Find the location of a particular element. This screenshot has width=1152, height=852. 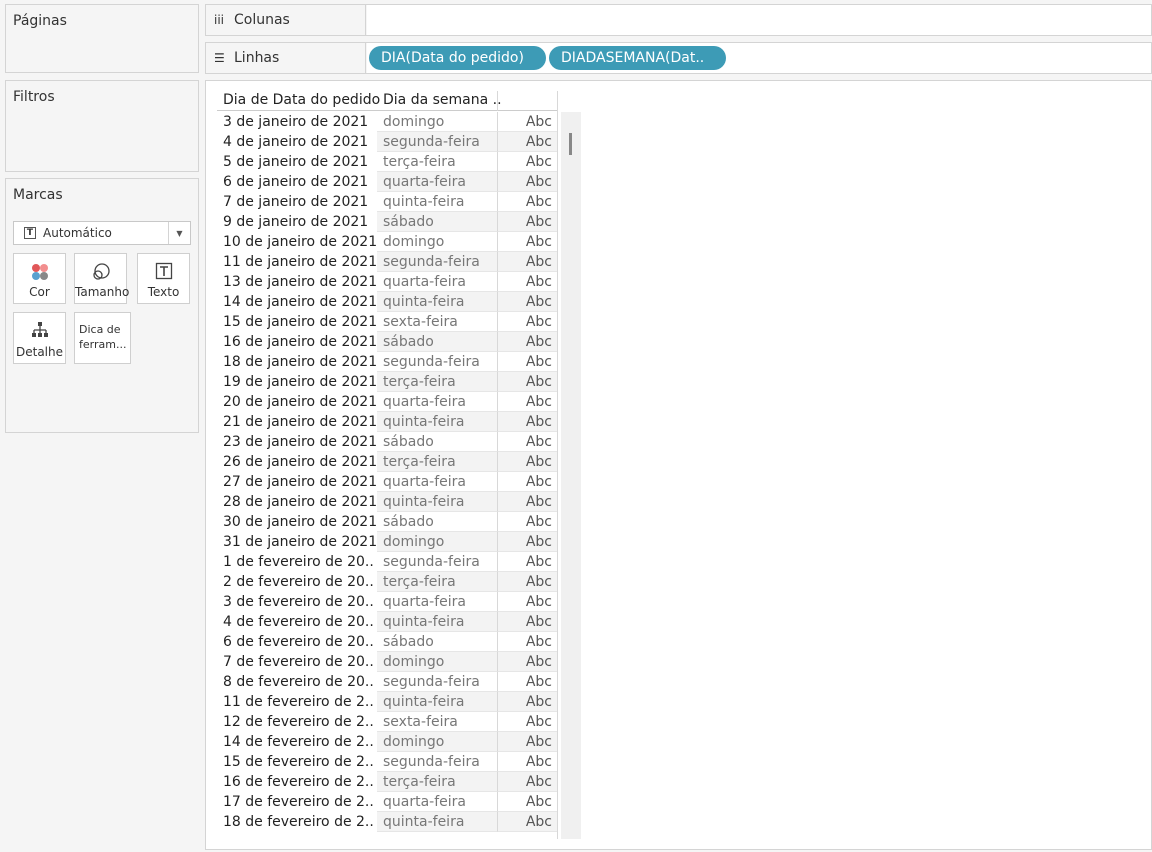

cell-order-date-day: 20 de janeiro de 2021 is located at coordinates (297, 402).